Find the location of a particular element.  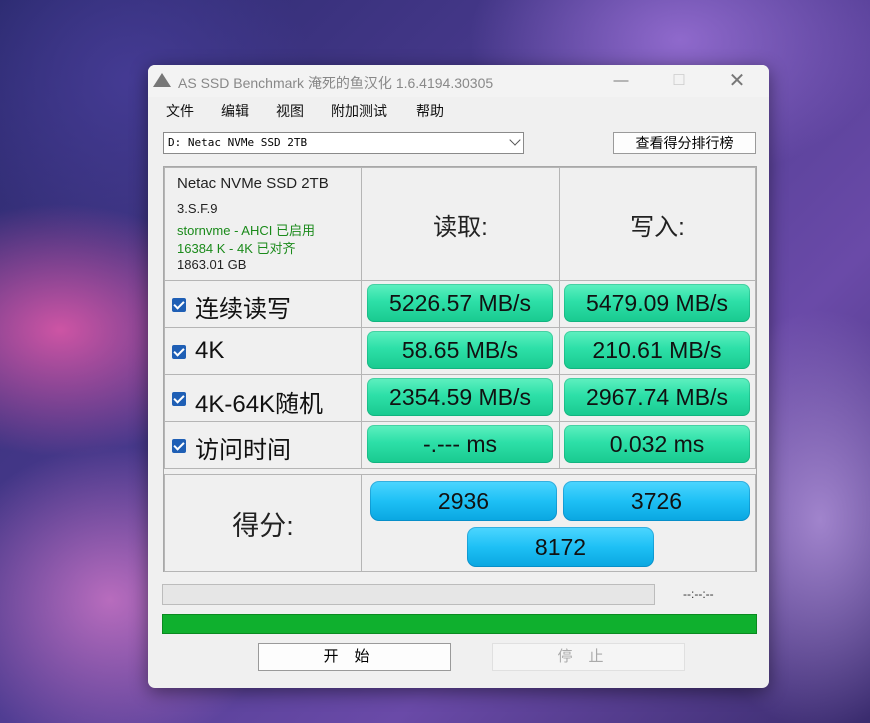

drive-driver: stornvme - AHCI 已启用 is located at coordinates (246, 230).